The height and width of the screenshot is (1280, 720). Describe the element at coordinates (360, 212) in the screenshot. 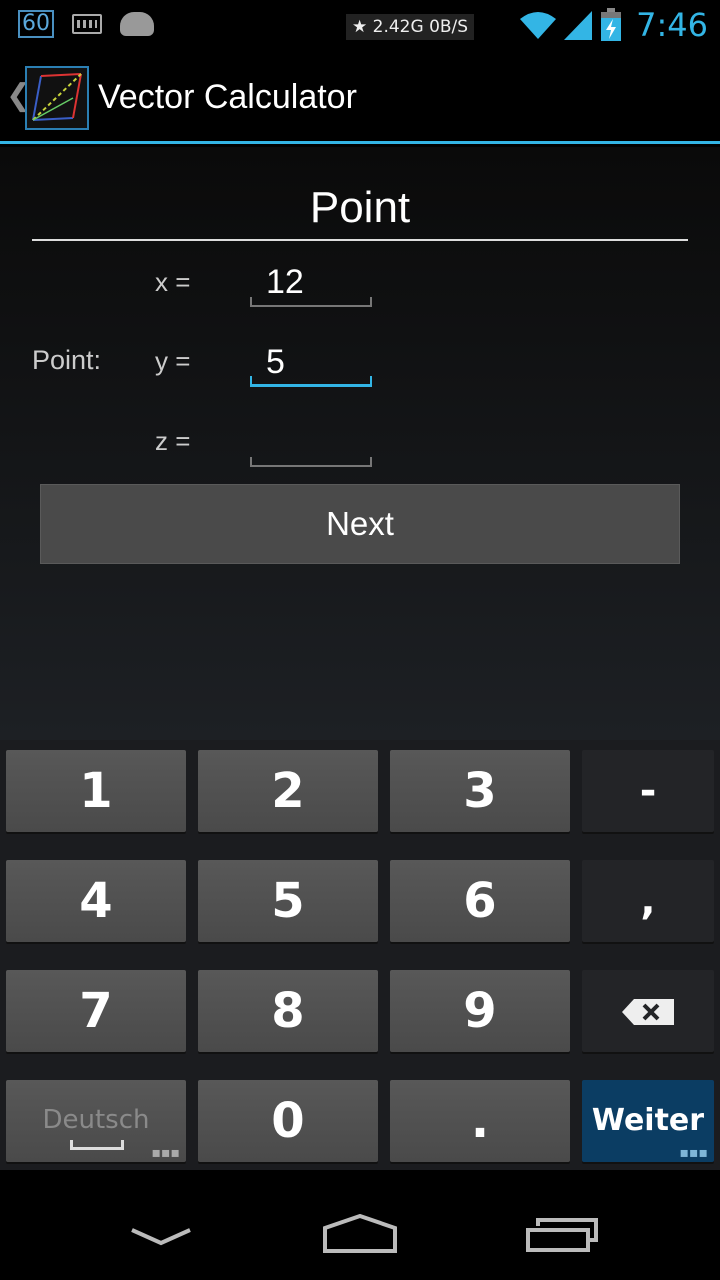

I see `page-title: Point` at that location.